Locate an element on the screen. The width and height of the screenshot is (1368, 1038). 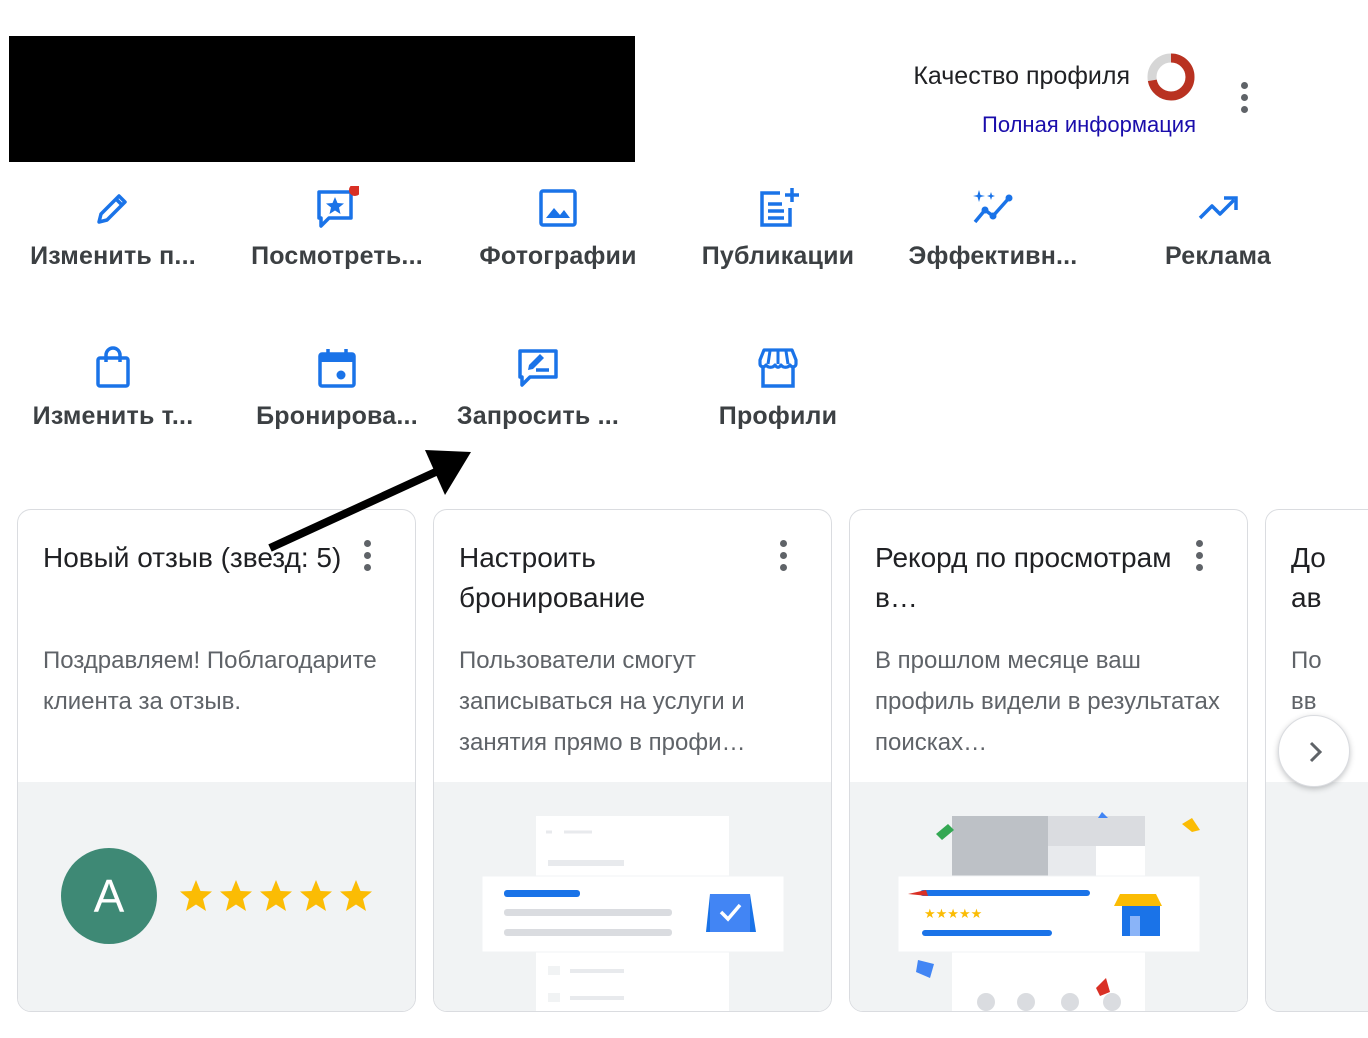
chevron-right-icon is located at coordinates (1316, 752).